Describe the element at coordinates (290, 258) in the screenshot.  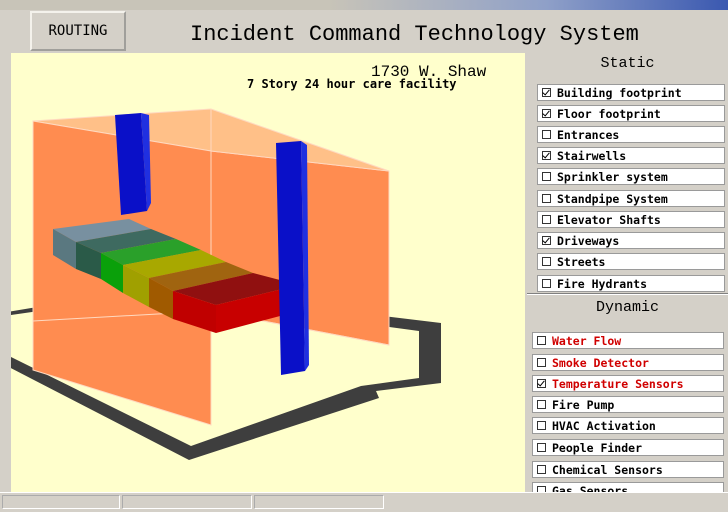
I see `stairwell-front` at that location.